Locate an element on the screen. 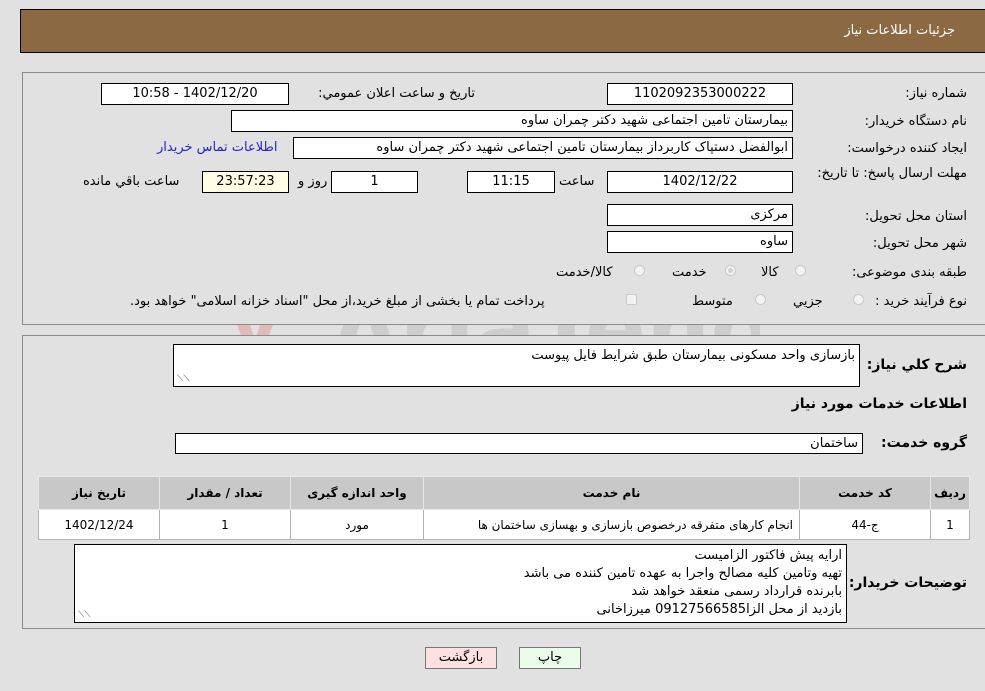 This screenshot has height=691, width=985. province-field: مرکزی is located at coordinates (700, 215).